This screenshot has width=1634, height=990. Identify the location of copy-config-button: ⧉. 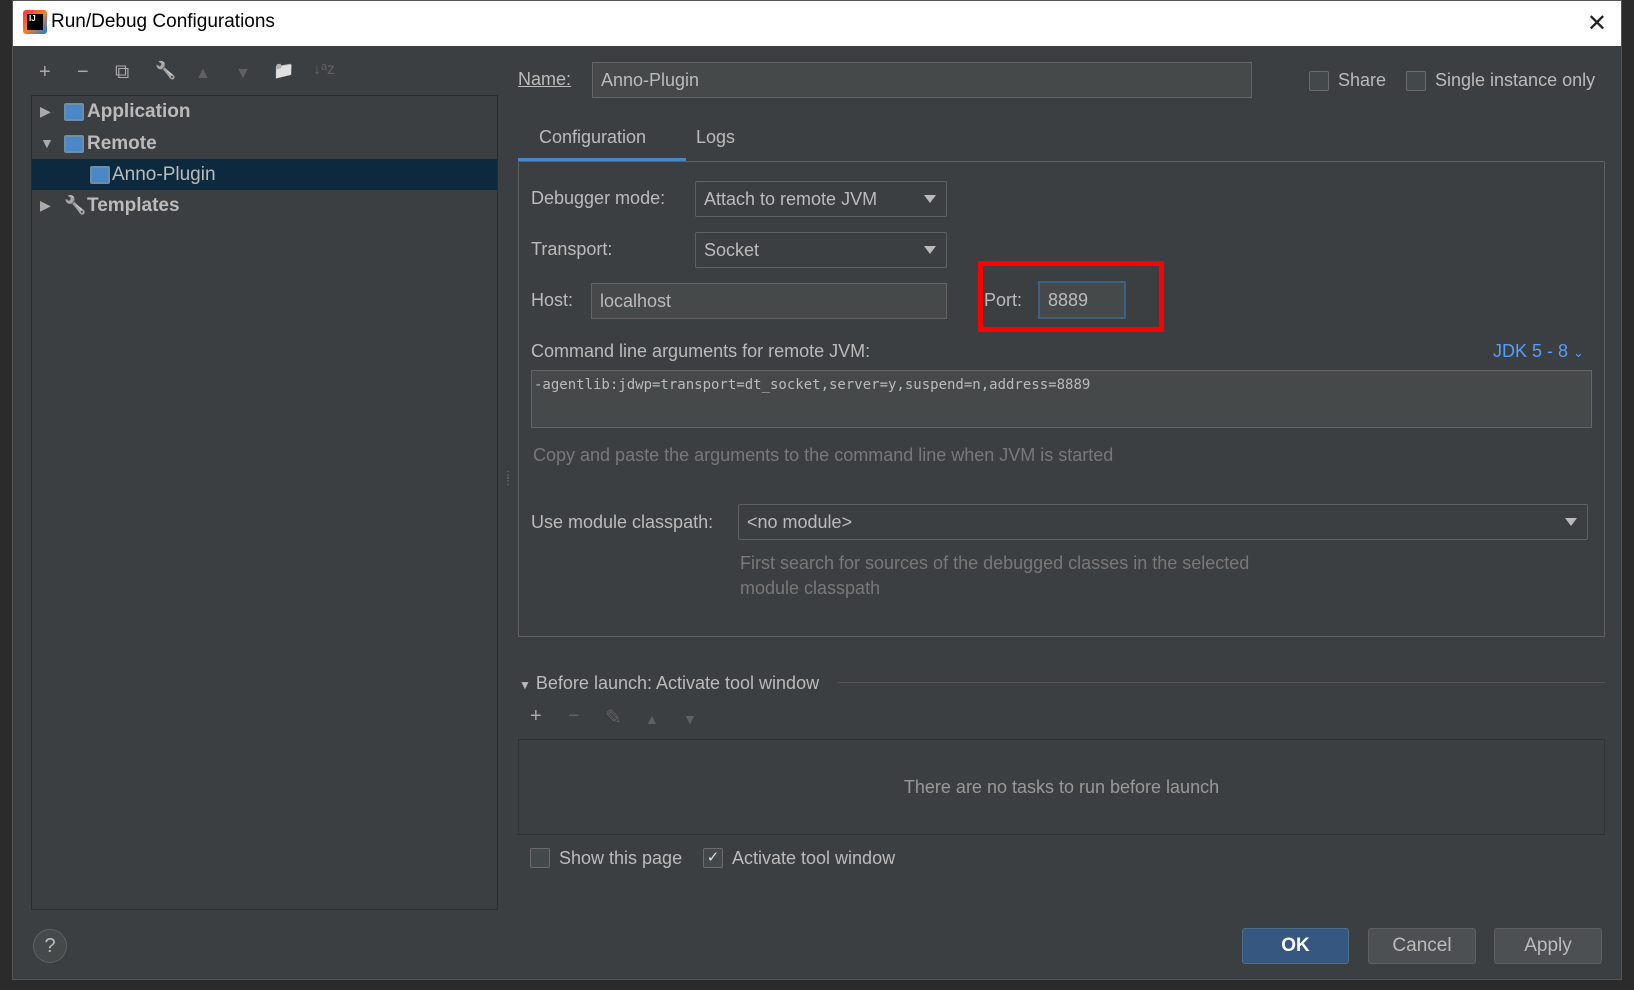
(122, 72).